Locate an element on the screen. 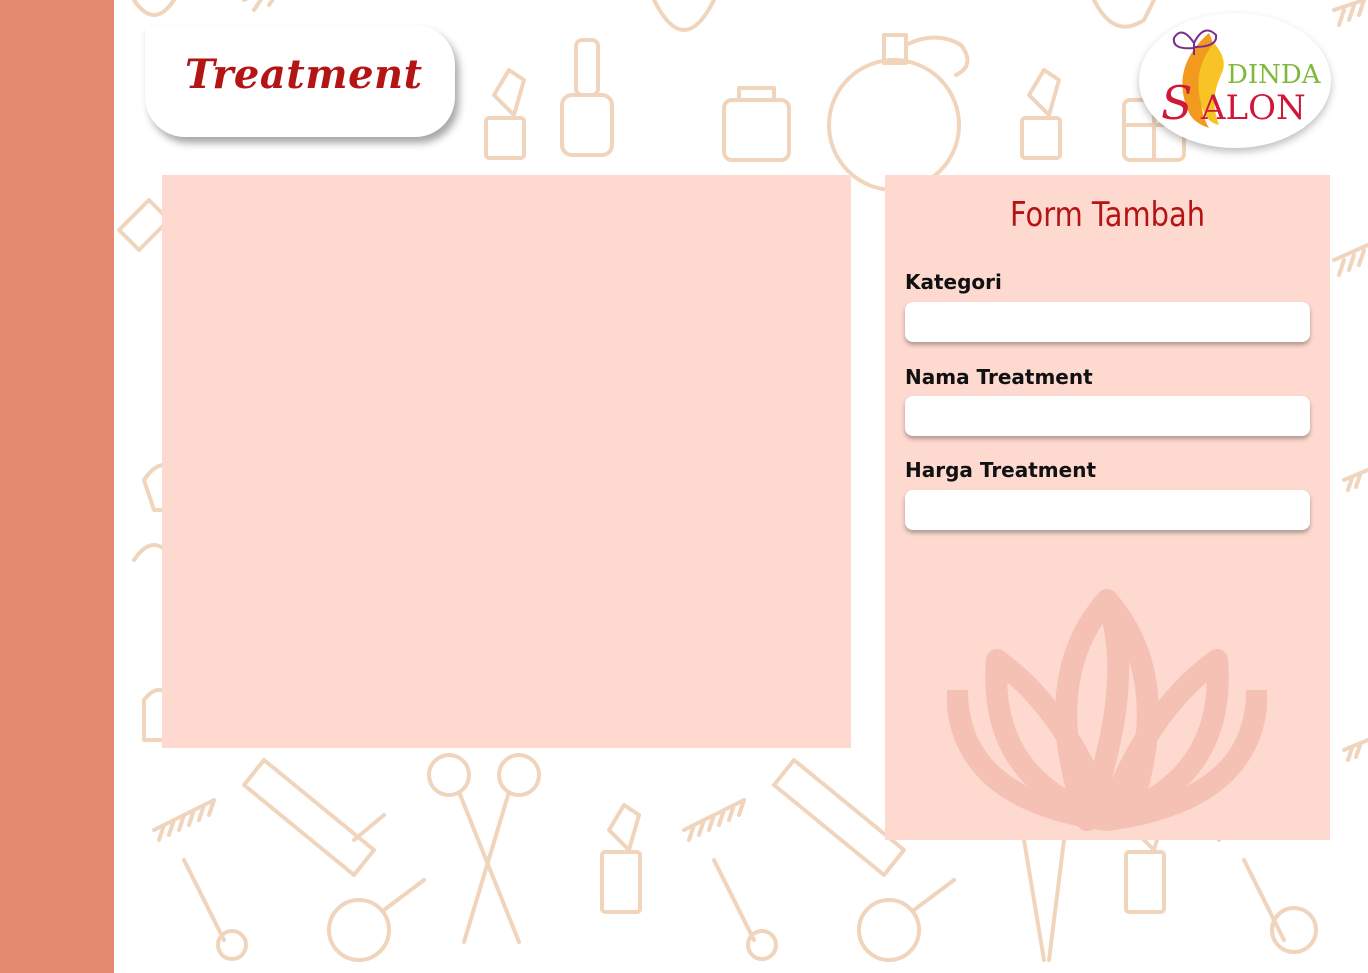 The height and width of the screenshot is (973, 1368). hair-brush-icon is located at coordinates (314, 817).